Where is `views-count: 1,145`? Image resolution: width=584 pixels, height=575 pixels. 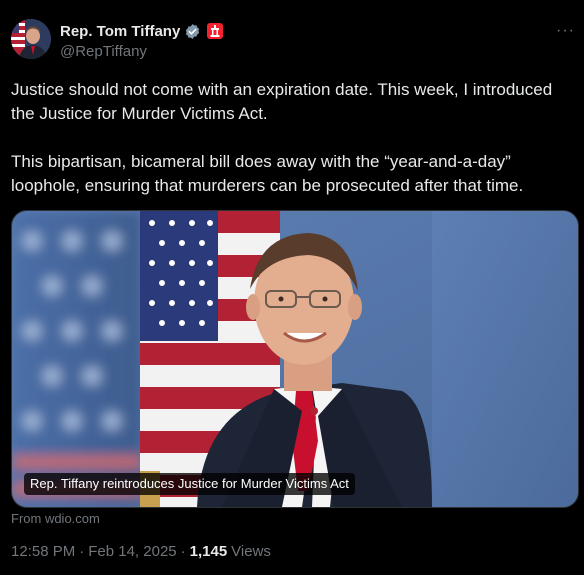
views-count: 1,145 is located at coordinates (208, 551).